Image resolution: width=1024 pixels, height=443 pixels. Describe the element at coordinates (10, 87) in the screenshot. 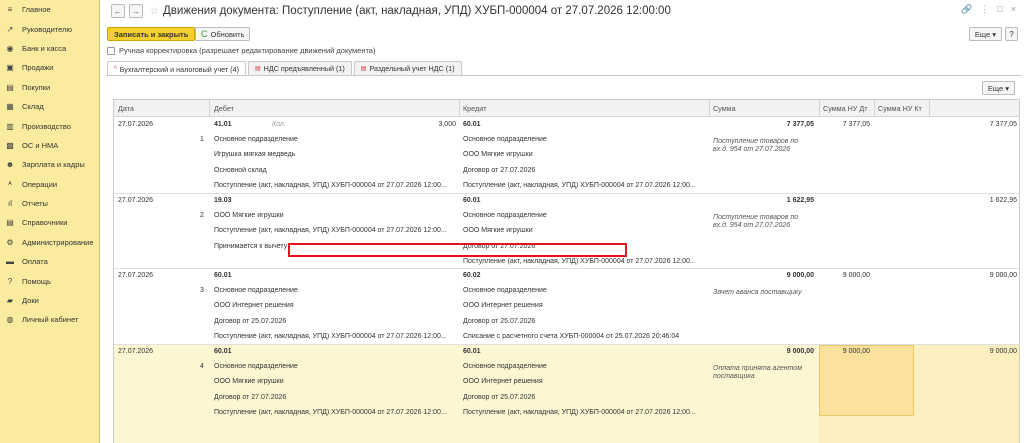

I see `basket-icon: ▤` at that location.